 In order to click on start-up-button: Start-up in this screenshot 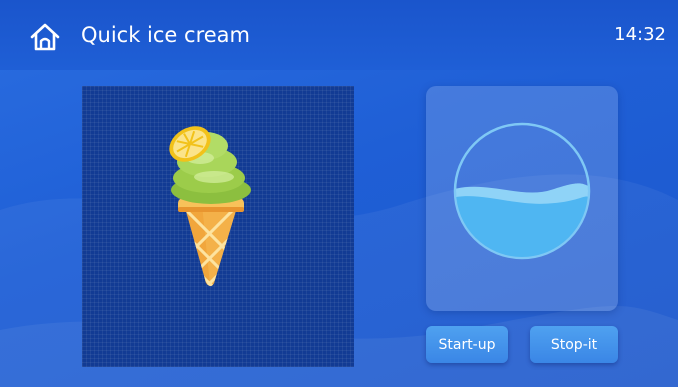, I will do `click(467, 344)`.